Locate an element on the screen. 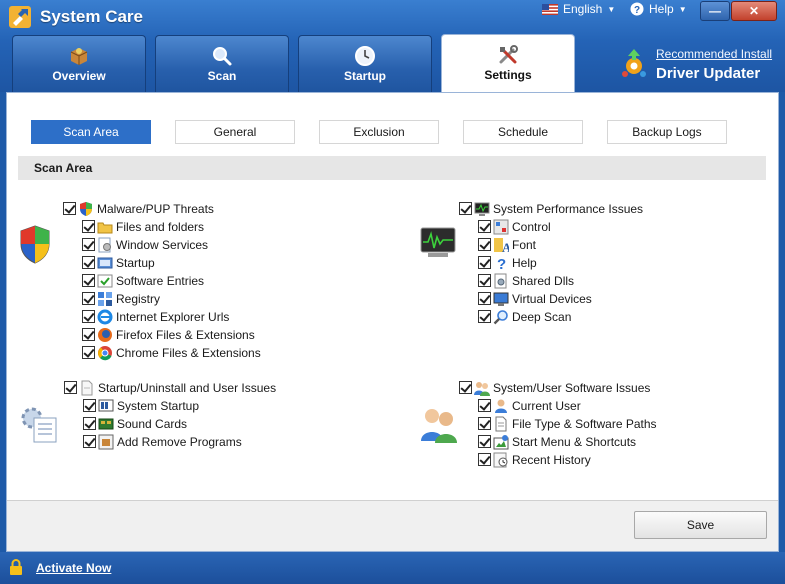 Image resolution: width=785 pixels, height=584 pixels. performance-group-header-checkbox is located at coordinates (465, 208).